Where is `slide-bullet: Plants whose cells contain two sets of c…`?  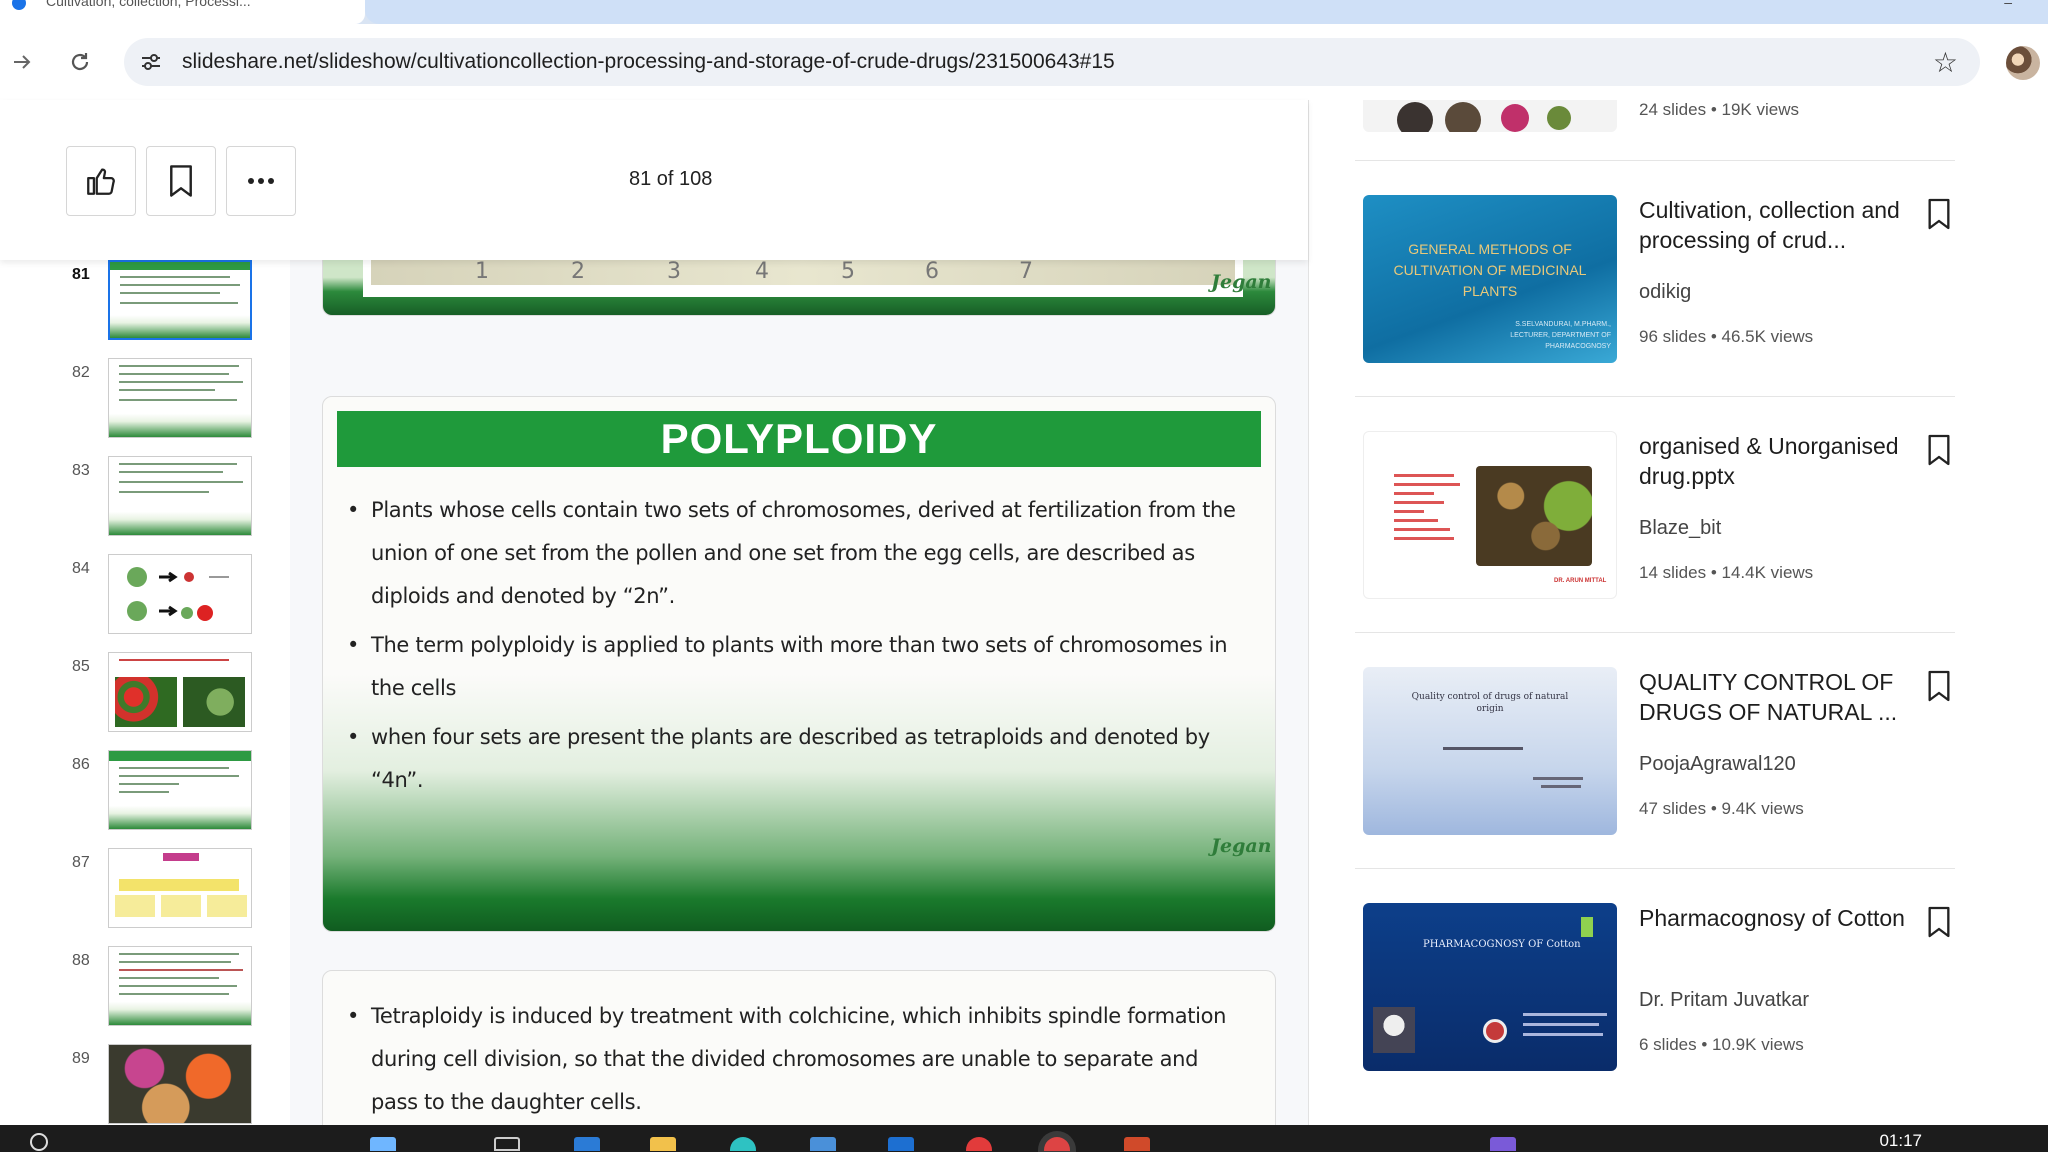
slide-bullet: Plants whose cells contain two sets of c… is located at coordinates (797, 553).